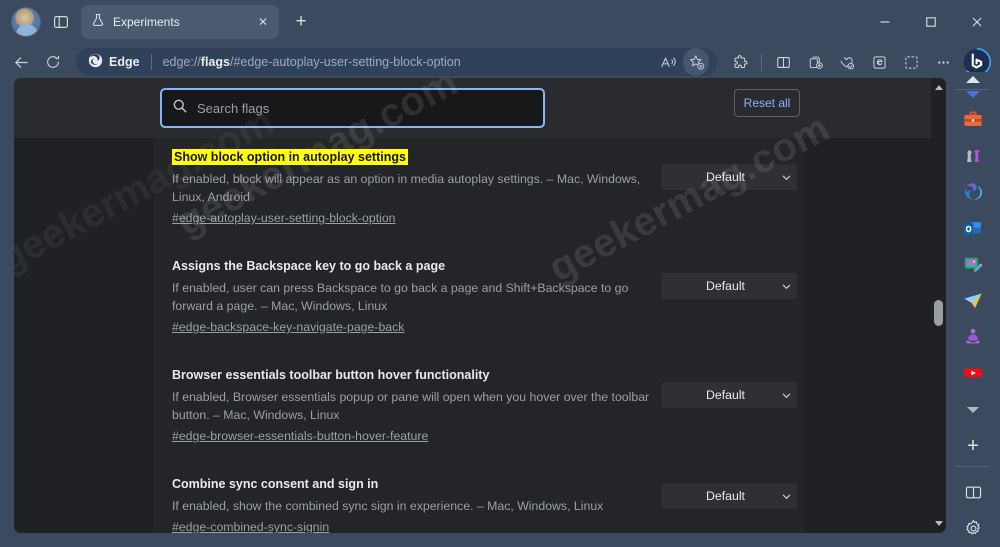 The width and height of the screenshot is (1000, 547). Describe the element at coordinates (21, 62) in the screenshot. I see `back-icon` at that location.